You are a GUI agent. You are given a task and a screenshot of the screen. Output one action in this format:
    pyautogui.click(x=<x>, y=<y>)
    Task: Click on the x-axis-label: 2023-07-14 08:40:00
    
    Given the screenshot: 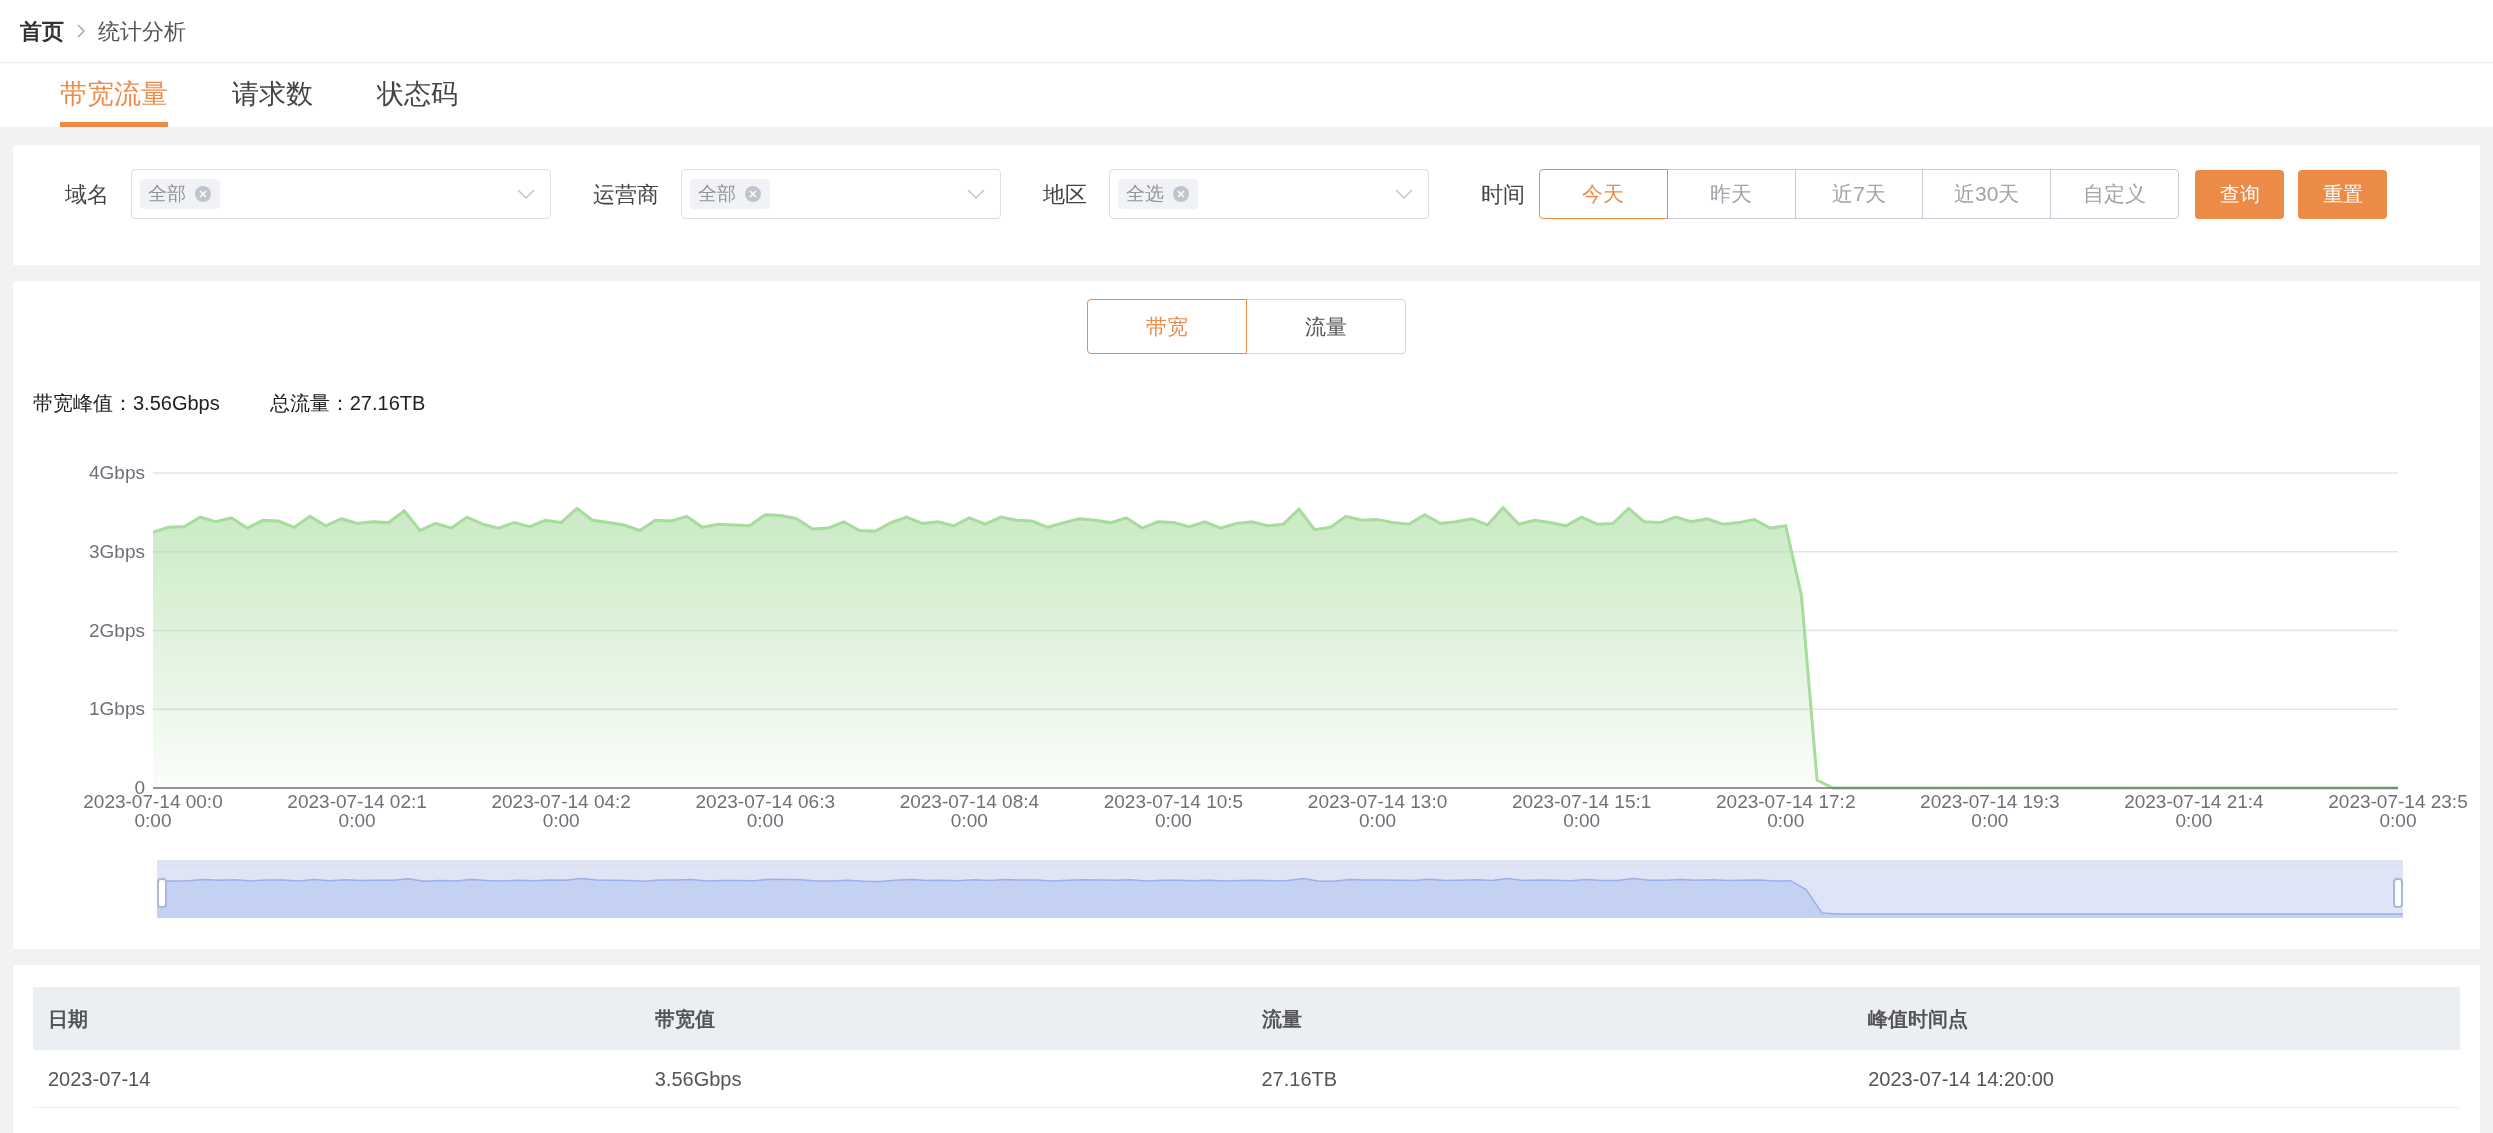 What is the action you would take?
    pyautogui.click(x=969, y=811)
    